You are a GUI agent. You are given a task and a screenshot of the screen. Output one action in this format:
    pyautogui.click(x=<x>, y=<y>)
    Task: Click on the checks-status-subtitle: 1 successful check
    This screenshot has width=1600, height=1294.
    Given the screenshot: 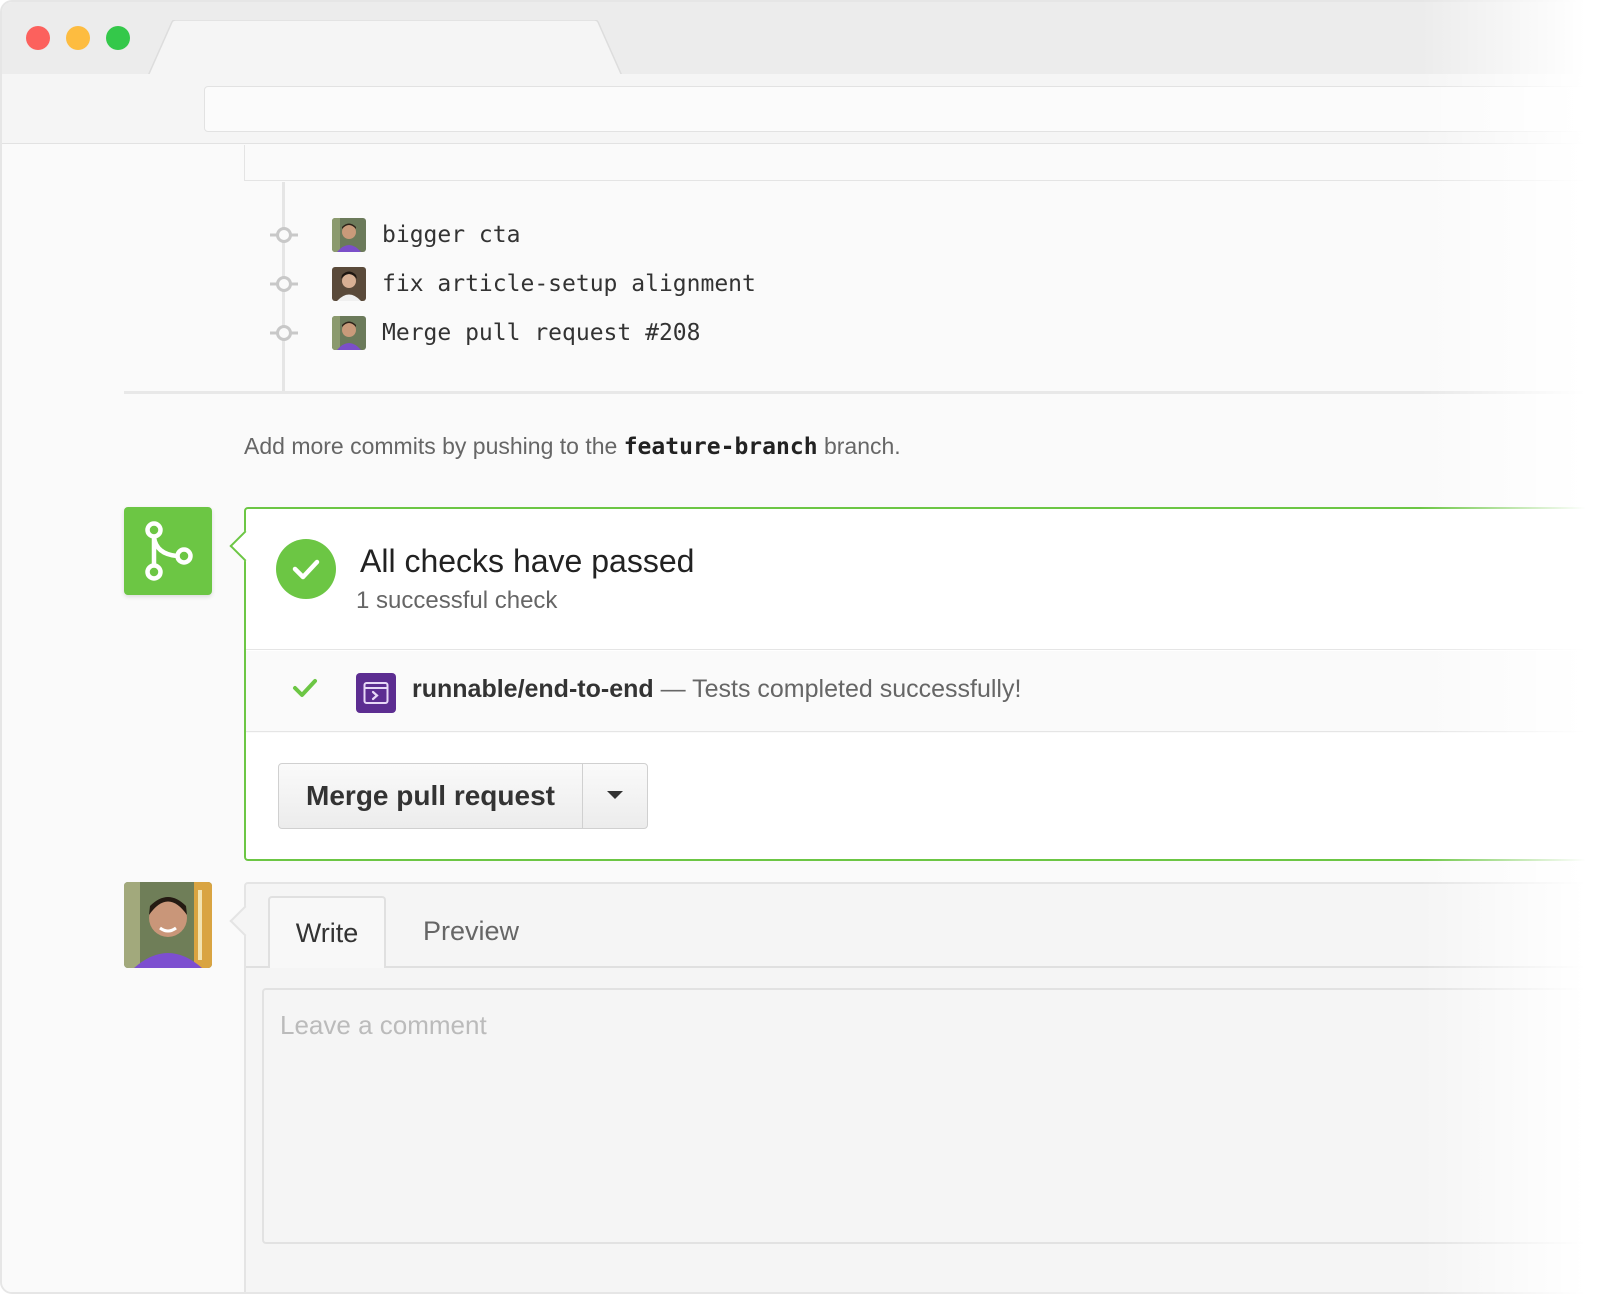 What is the action you would take?
    pyautogui.click(x=457, y=600)
    